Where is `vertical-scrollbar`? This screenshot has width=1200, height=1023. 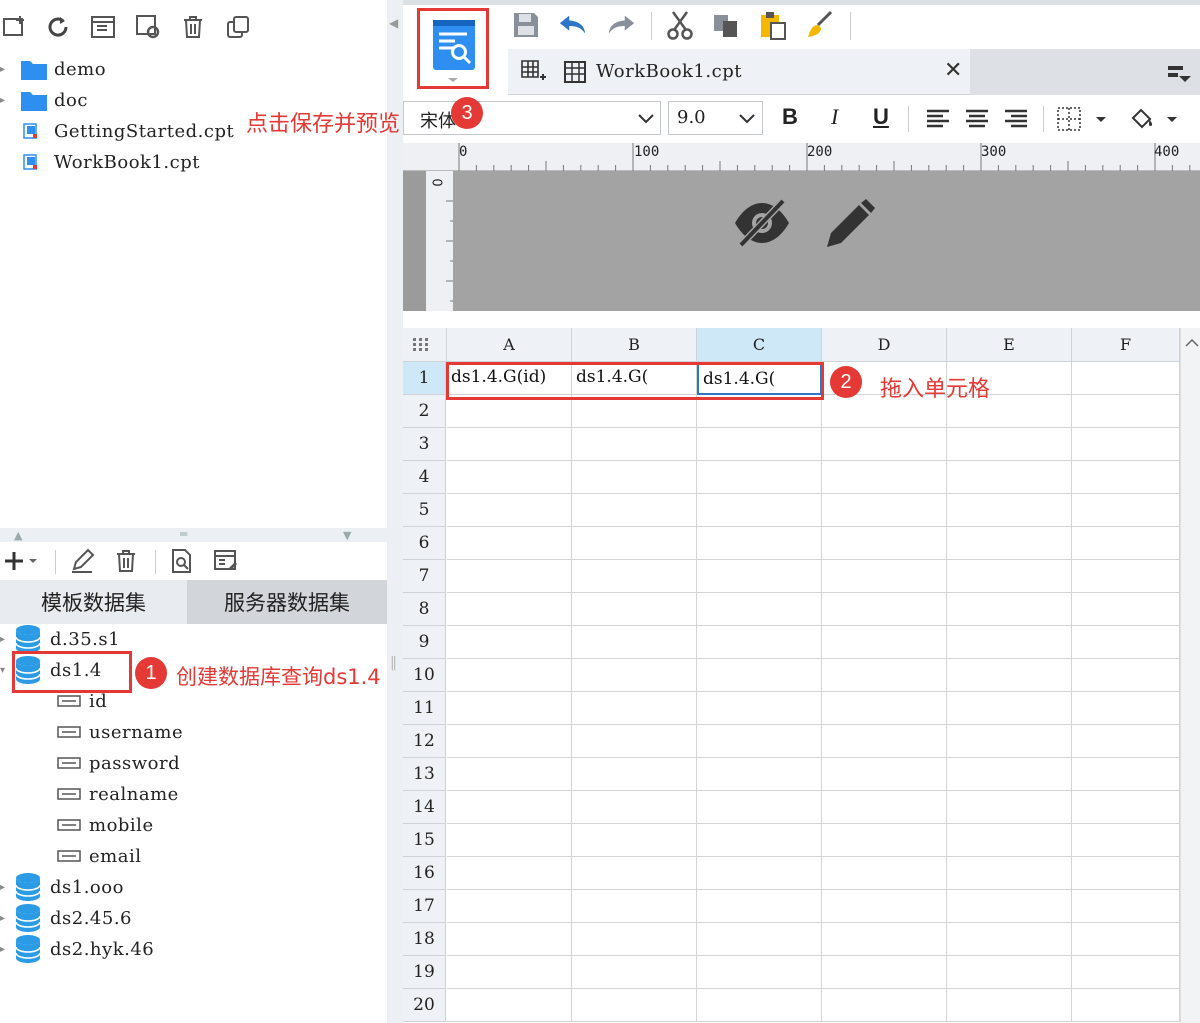
vertical-scrollbar is located at coordinates (1190, 675).